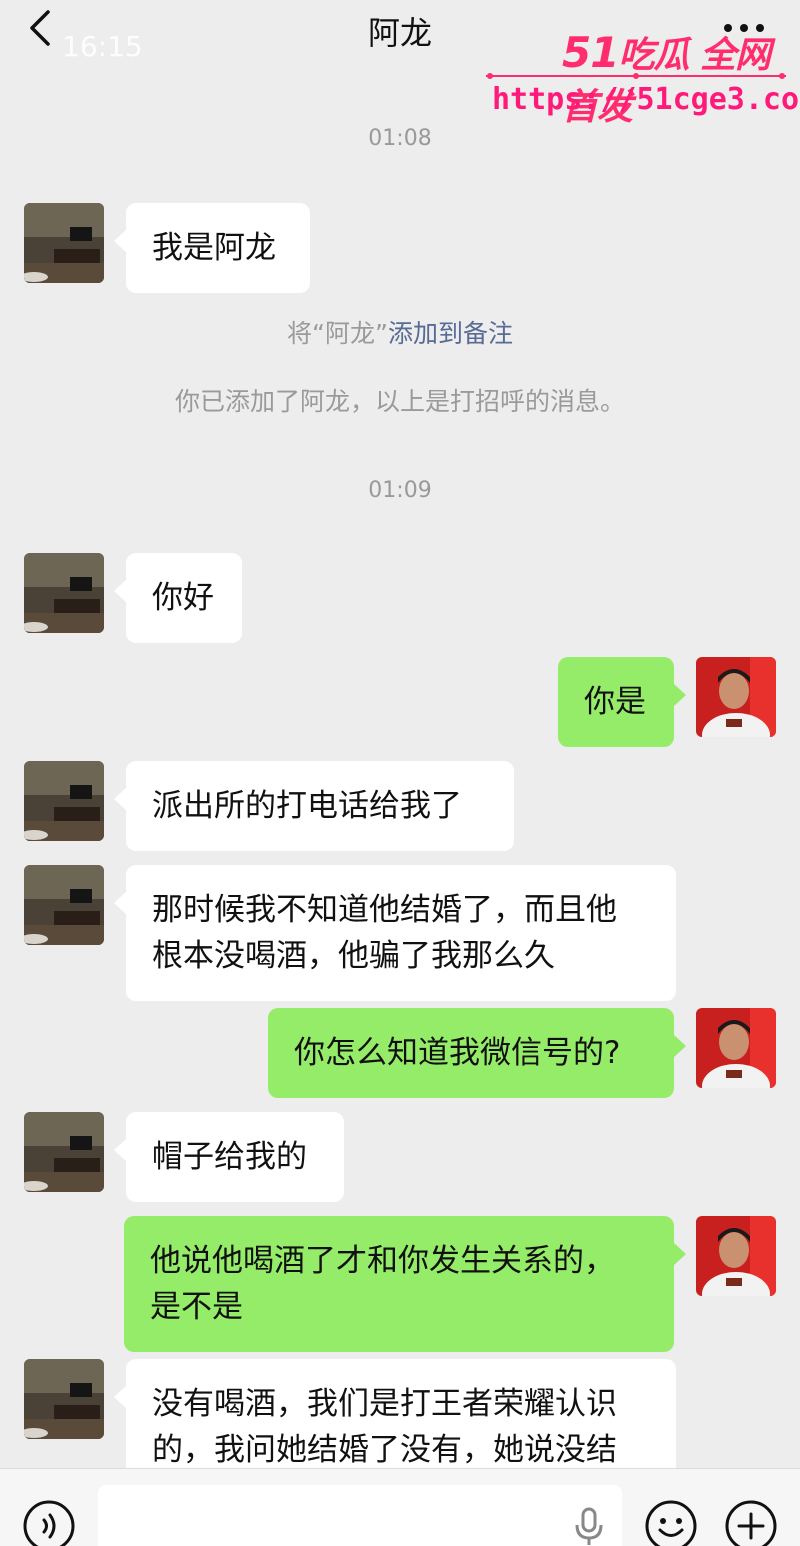 The height and width of the screenshot is (1546, 800). Describe the element at coordinates (615, 702) in the screenshot. I see `message-text: 你是` at that location.